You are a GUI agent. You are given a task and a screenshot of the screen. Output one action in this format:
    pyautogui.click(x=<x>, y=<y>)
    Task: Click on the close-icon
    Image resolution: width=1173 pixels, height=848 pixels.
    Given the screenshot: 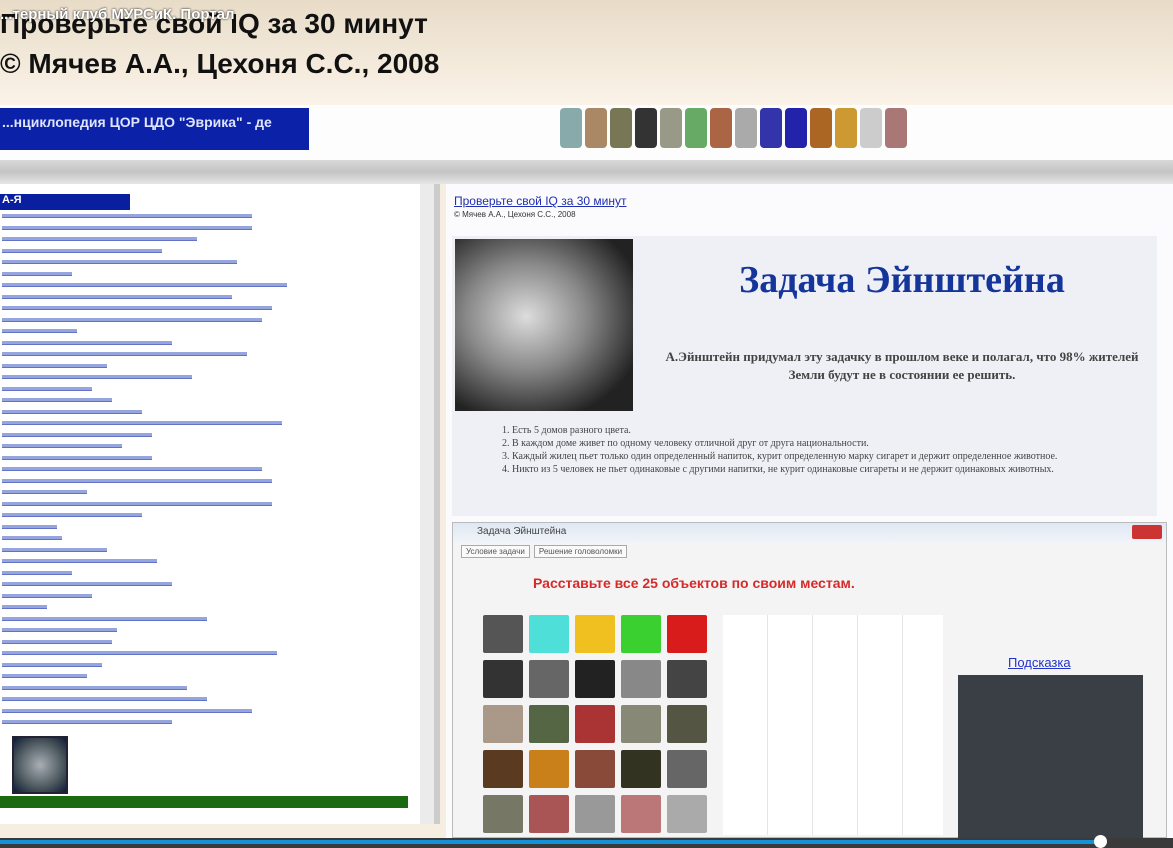 What is the action you would take?
    pyautogui.click(x=1147, y=532)
    